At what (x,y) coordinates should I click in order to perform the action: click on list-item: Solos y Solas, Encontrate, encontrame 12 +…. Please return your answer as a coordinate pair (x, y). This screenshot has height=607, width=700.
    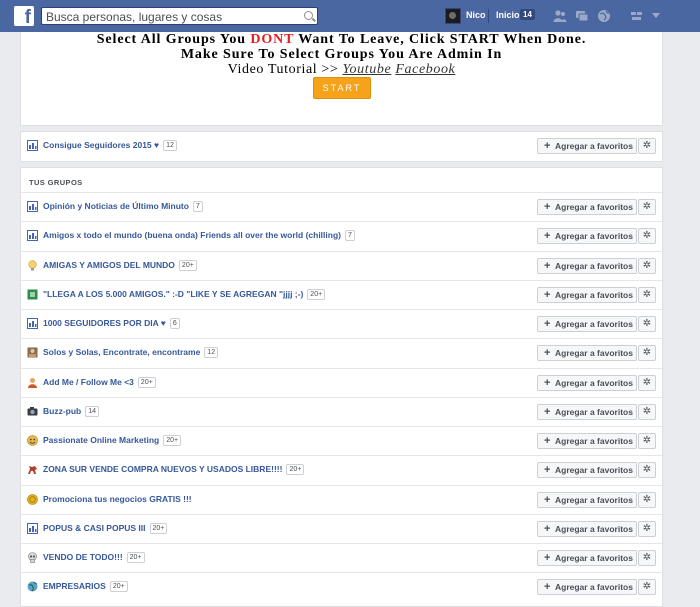
    Looking at the image, I should click on (341, 352).